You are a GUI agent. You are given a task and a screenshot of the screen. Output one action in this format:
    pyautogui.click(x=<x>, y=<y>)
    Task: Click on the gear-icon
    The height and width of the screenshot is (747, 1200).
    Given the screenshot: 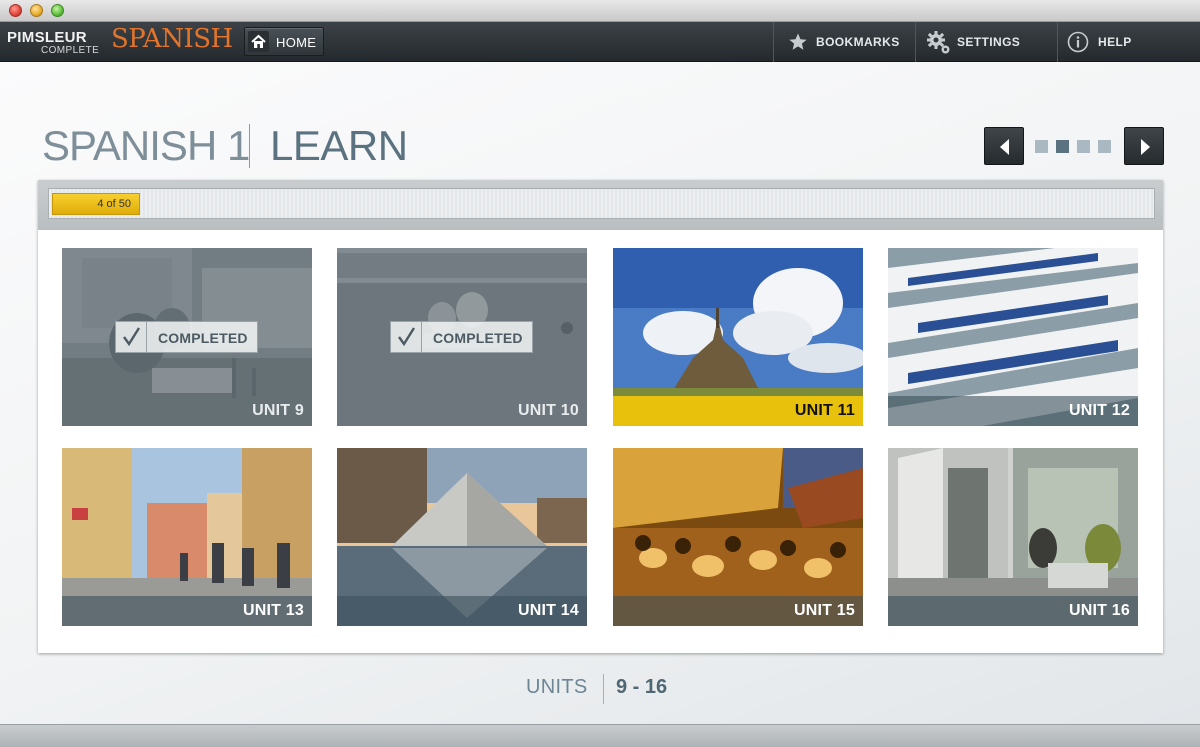 What is the action you would take?
    pyautogui.click(x=939, y=45)
    